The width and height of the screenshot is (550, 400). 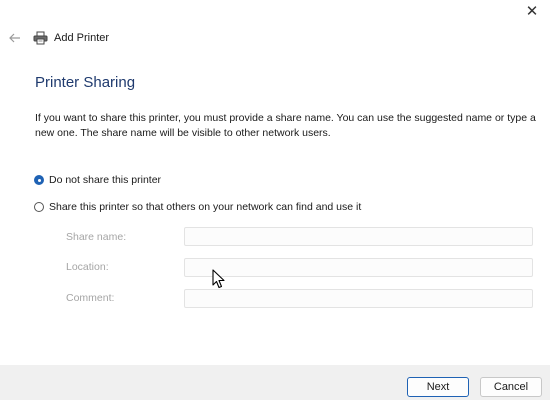 I want to click on page-heading: Printer Sharing, so click(x=85, y=82).